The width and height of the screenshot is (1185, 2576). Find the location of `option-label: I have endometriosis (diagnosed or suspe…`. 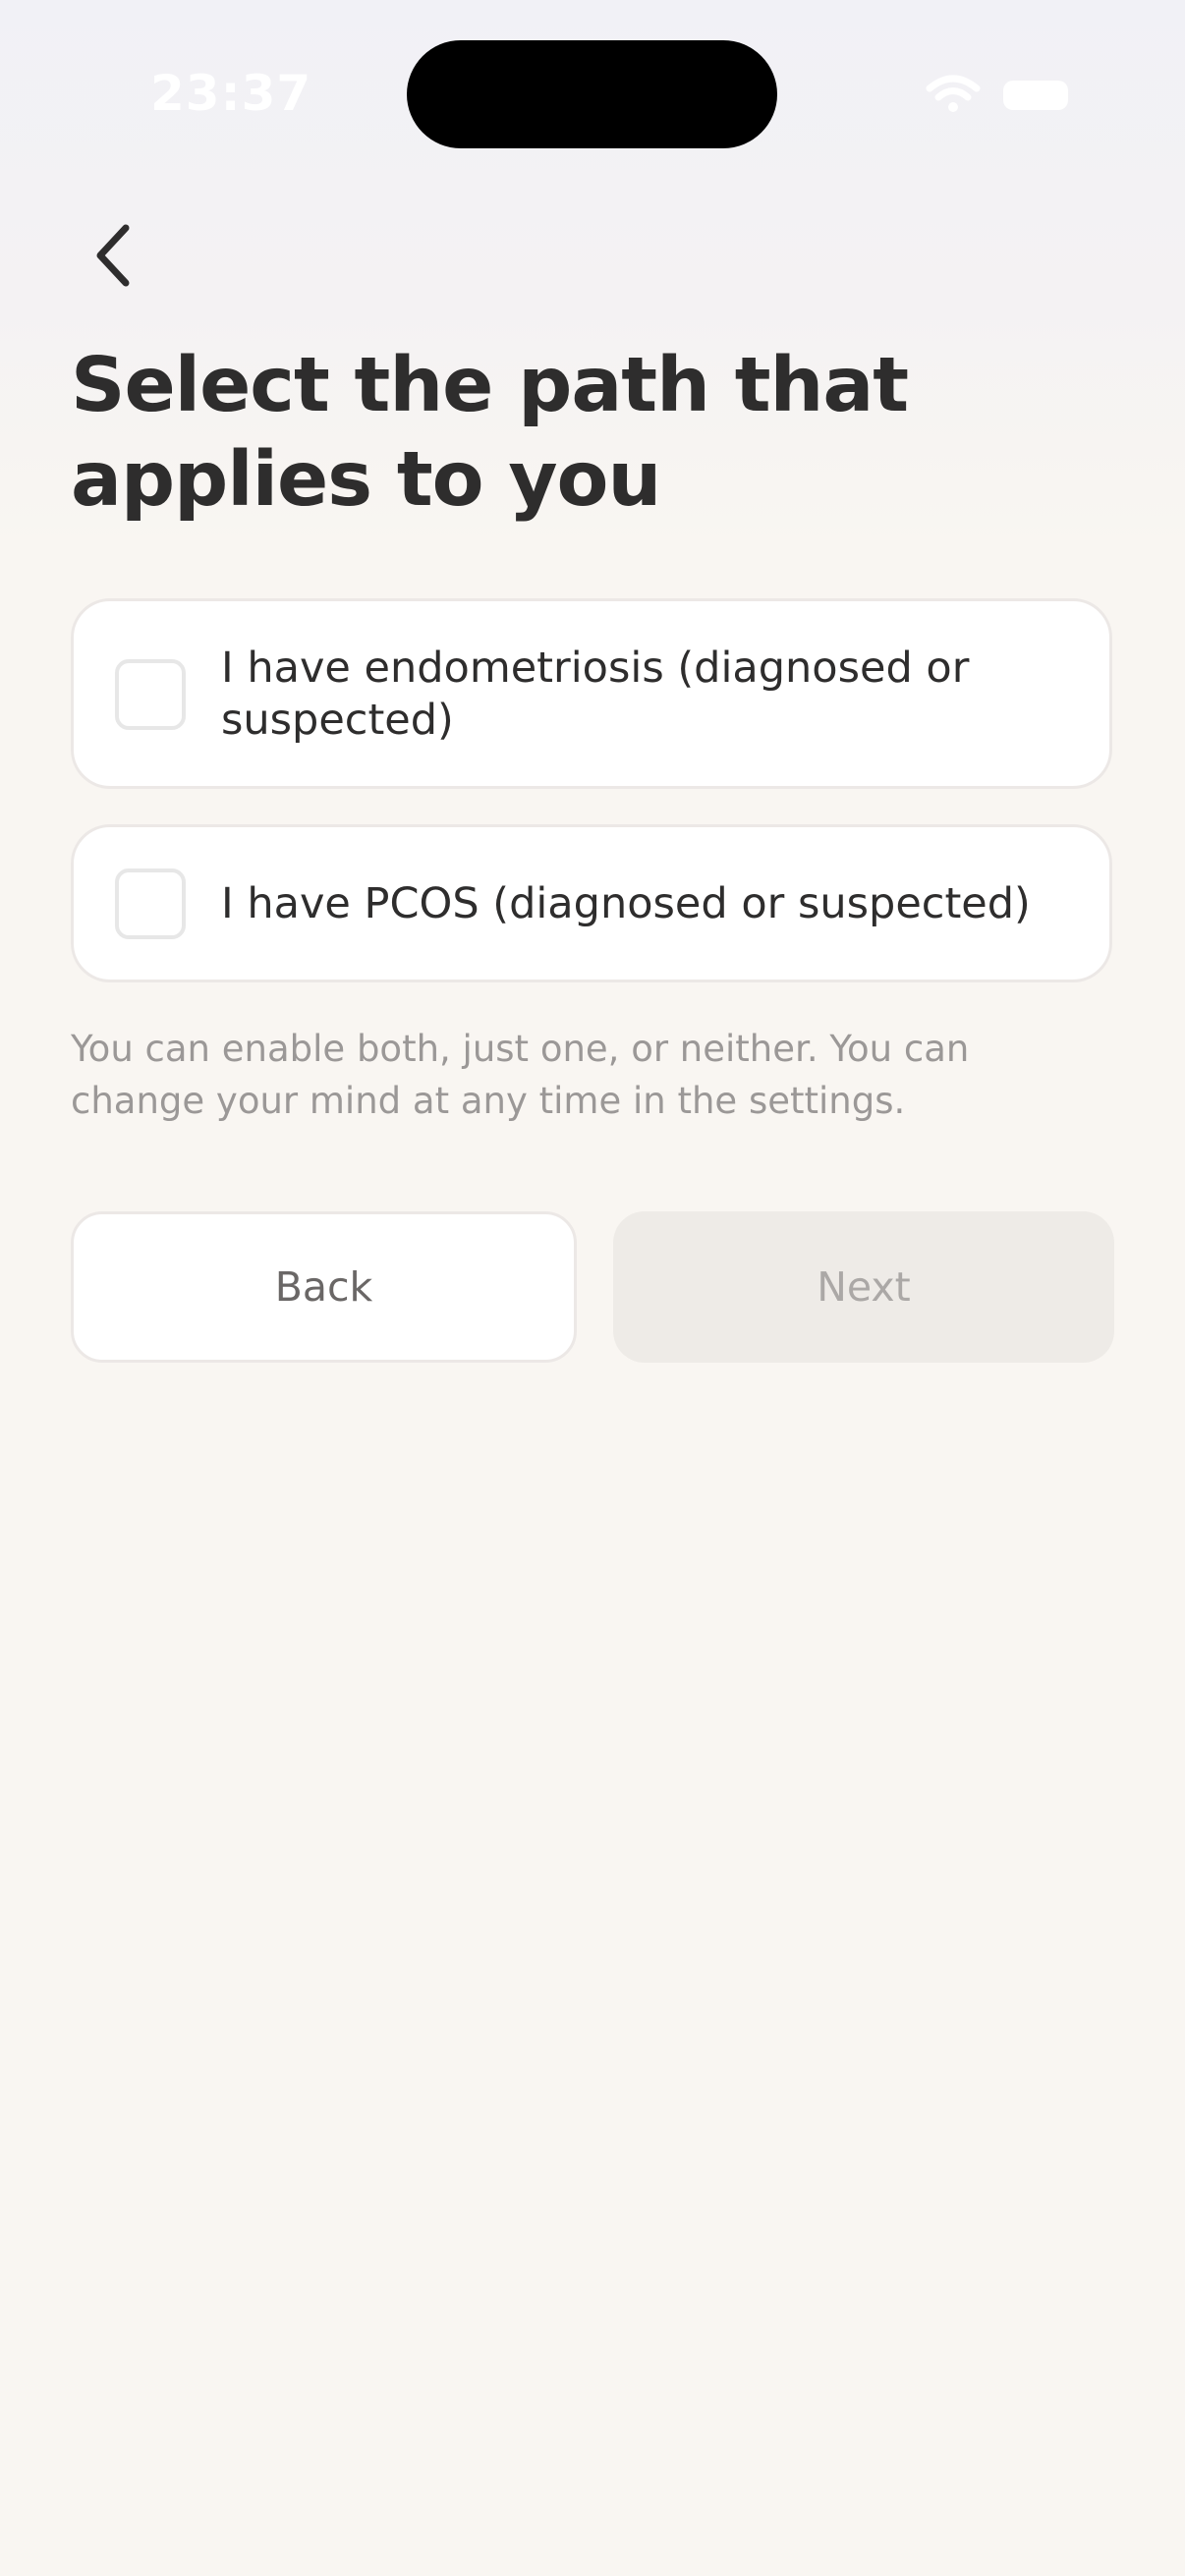

option-label: I have endometriosis (diagnosed or suspe… is located at coordinates (596, 694).